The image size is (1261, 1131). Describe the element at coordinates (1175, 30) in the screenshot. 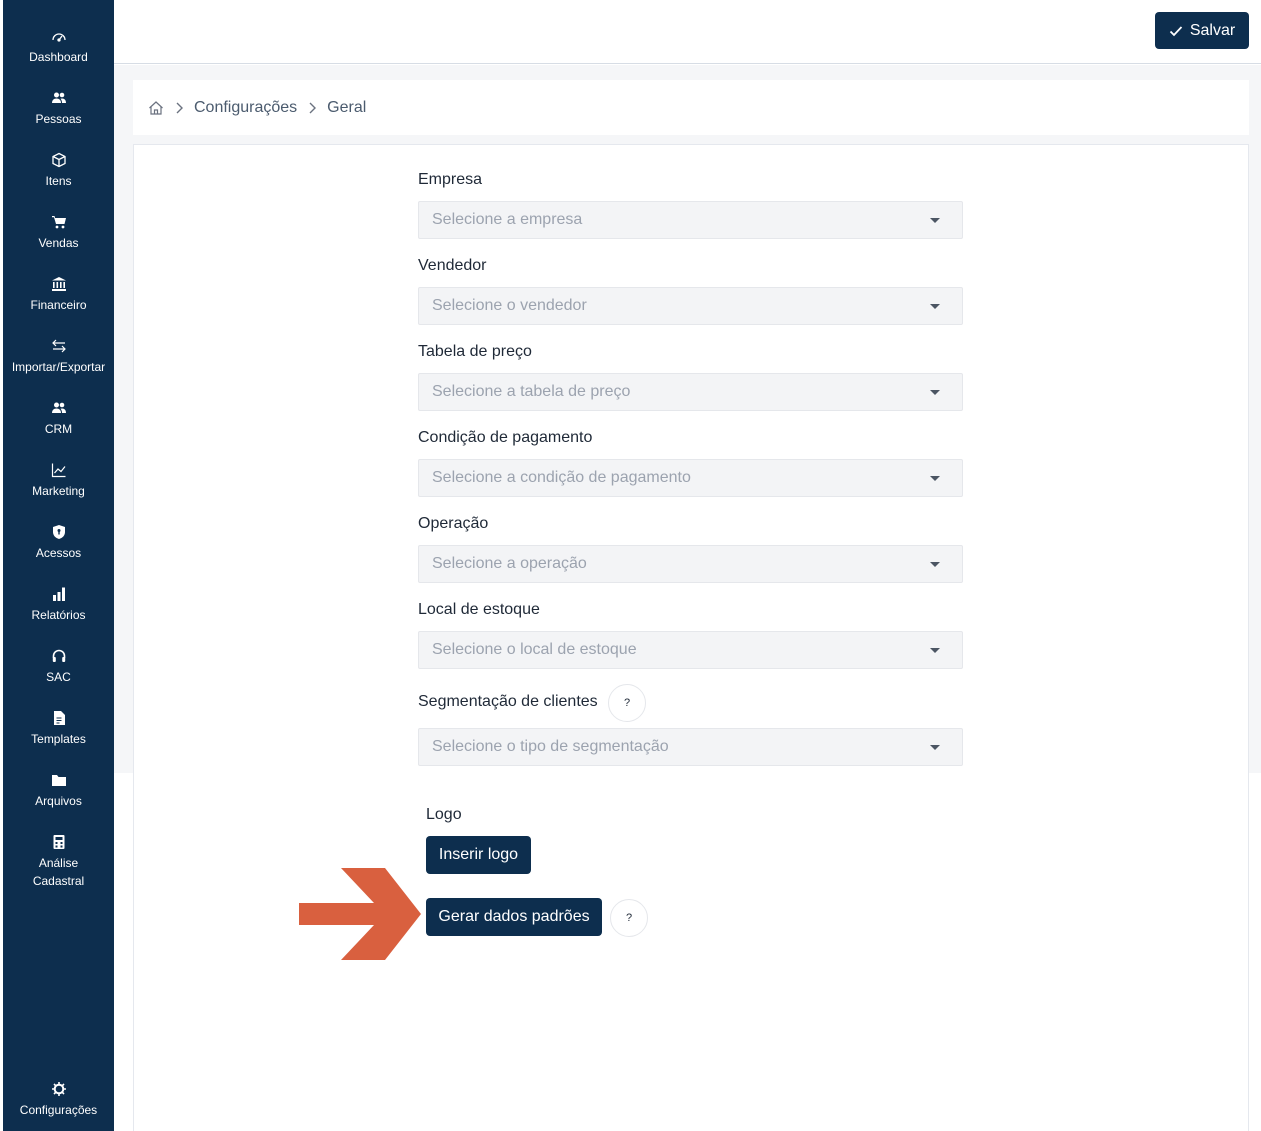

I see `check-icon` at that location.